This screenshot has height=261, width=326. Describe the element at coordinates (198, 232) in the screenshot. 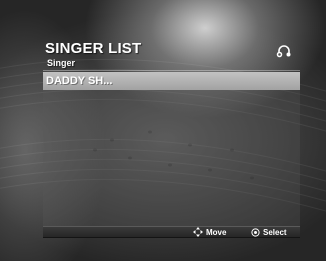

I see `move-arrows-icon` at that location.